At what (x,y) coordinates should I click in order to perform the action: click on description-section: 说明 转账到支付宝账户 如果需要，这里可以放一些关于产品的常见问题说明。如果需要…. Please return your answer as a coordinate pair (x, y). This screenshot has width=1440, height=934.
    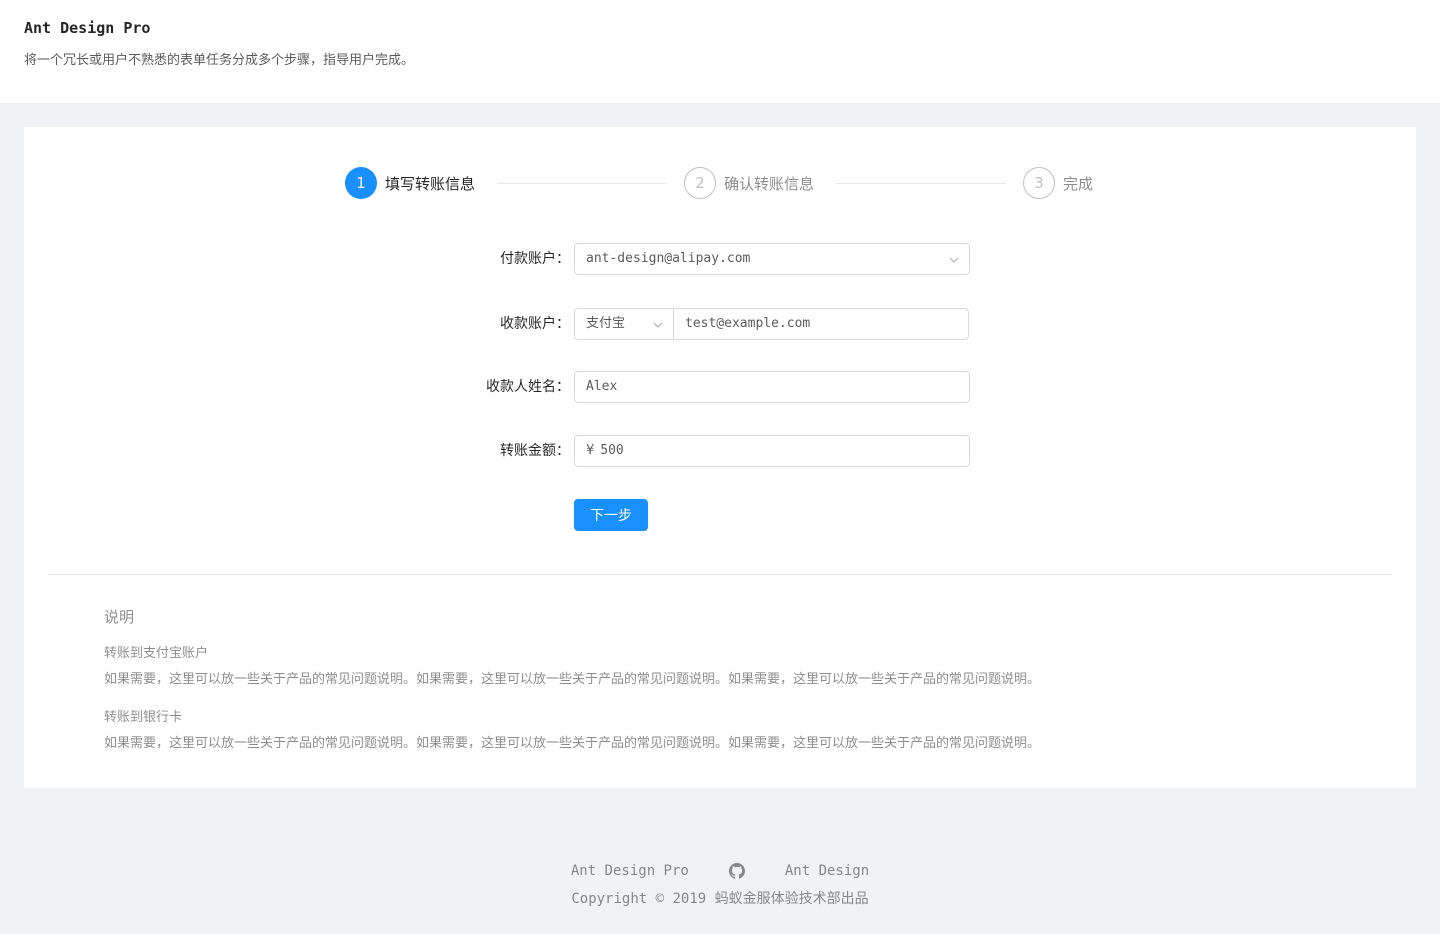
    Looking at the image, I should click on (704, 680).